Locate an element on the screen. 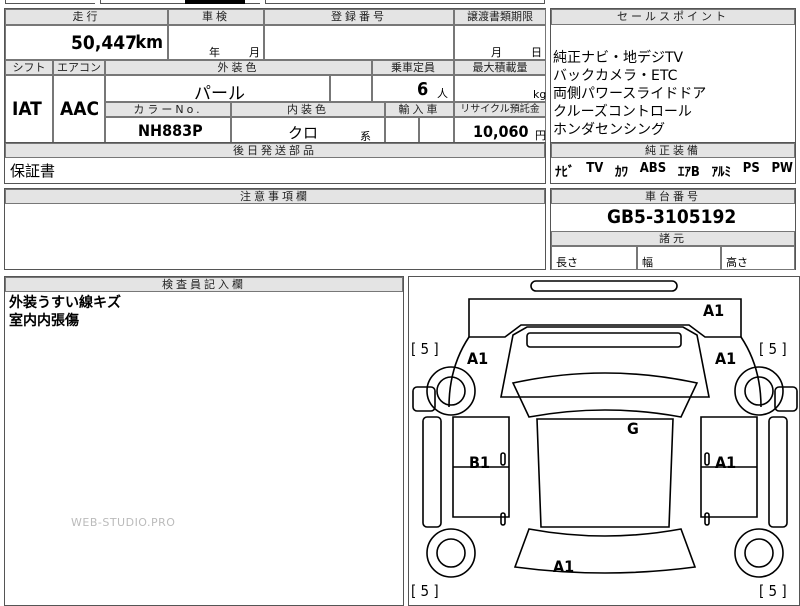  damage-mark-front-top: A1 is located at coordinates (714, 310).